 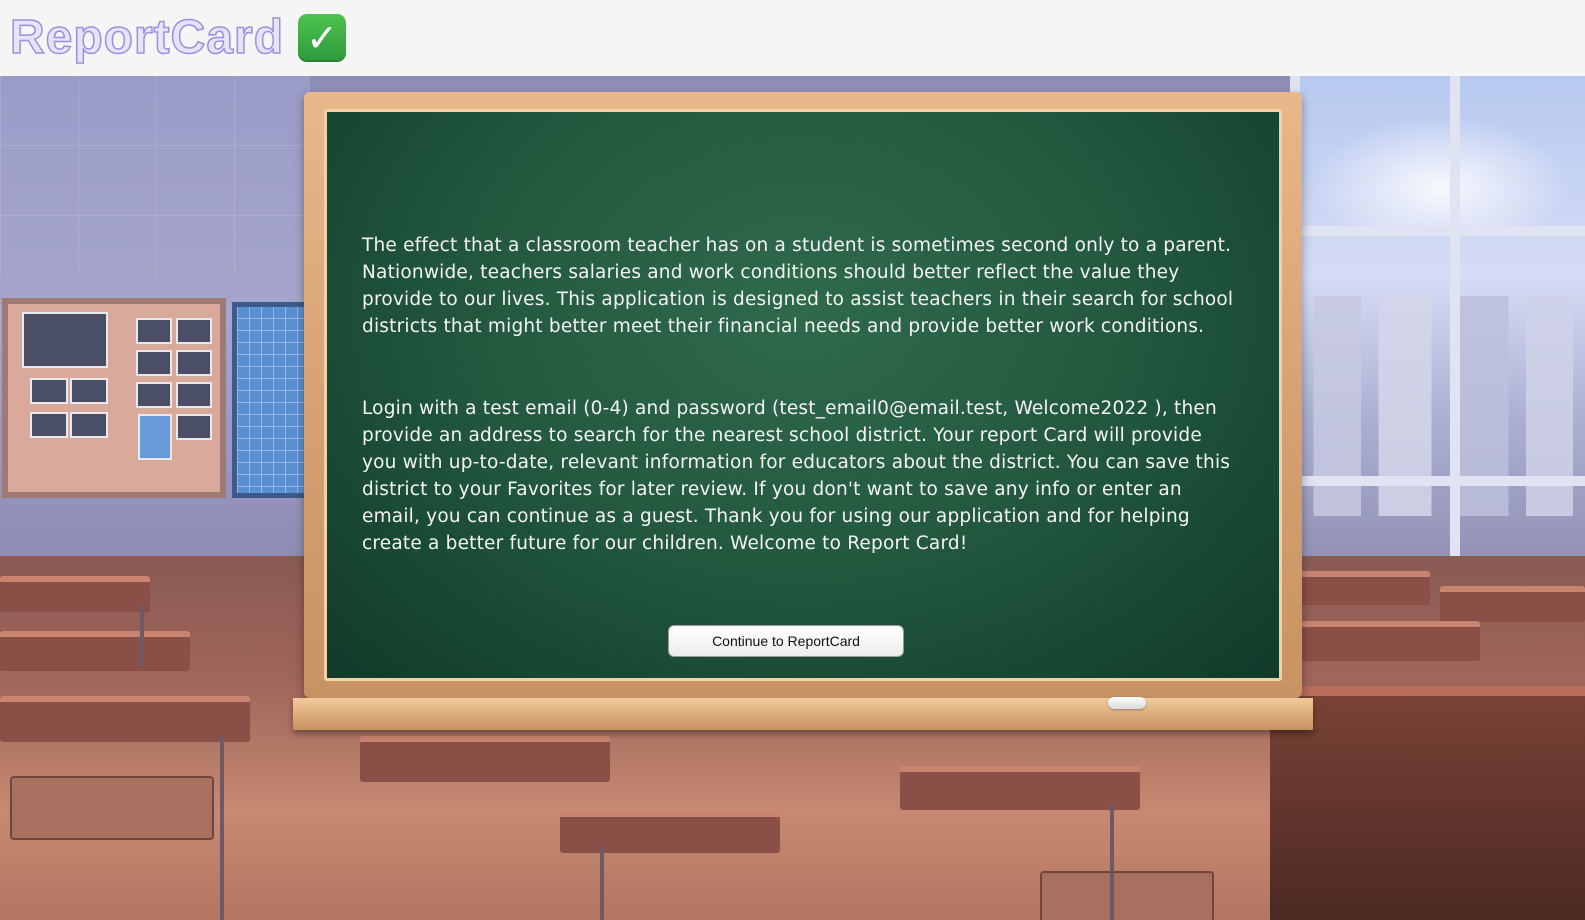 I want to click on wall-tiles, so click(x=155, y=176).